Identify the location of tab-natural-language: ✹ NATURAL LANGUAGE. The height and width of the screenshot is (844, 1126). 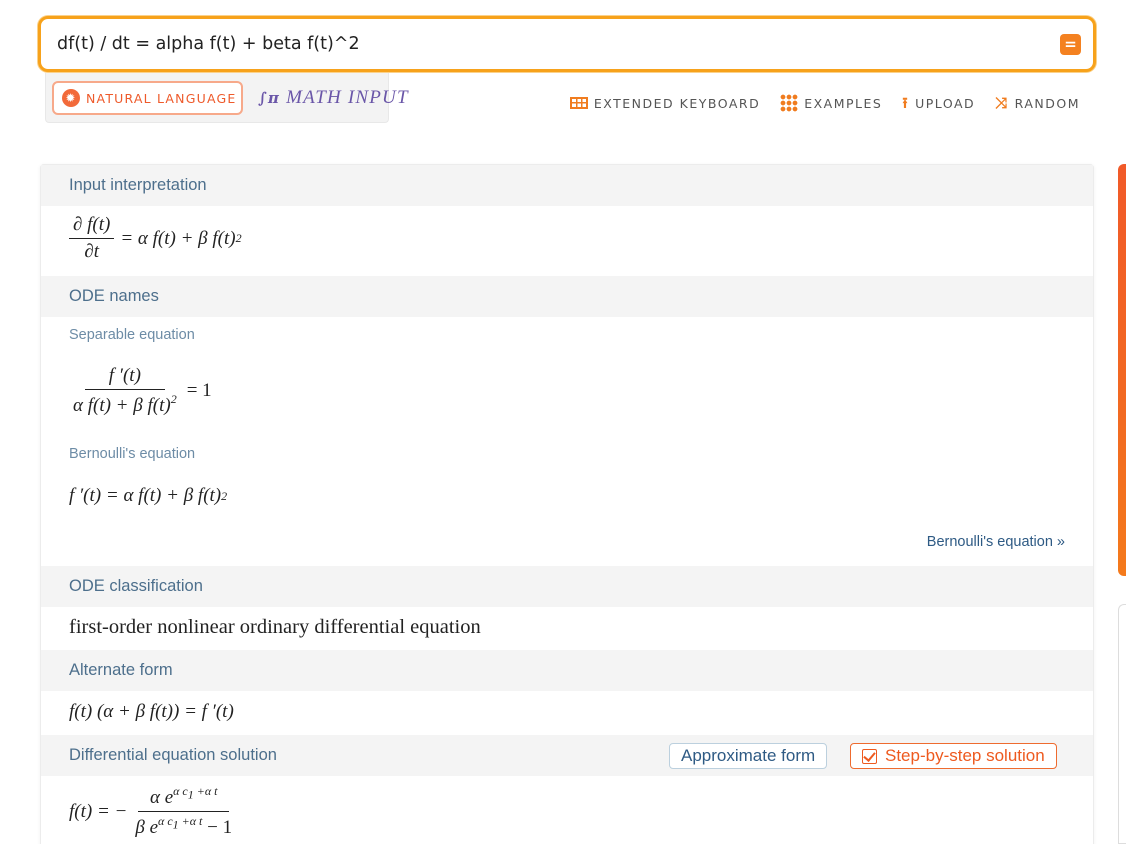
(147, 98).